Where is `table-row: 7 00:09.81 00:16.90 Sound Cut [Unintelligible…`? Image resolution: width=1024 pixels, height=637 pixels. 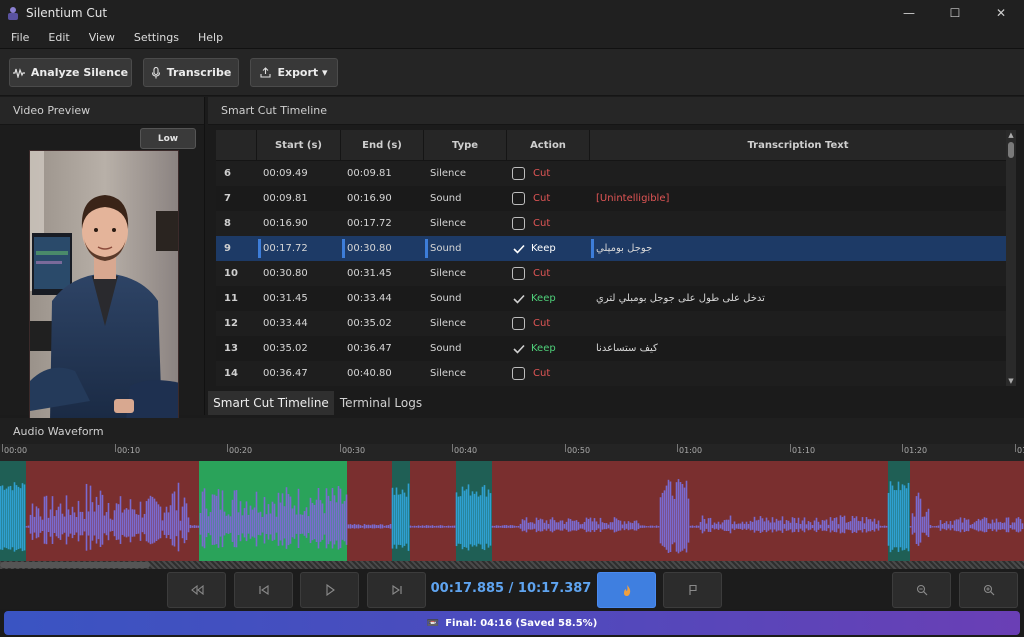
table-row: 7 00:09.81 00:16.90 Sound Cut [Unintelligible… is located at coordinates (611, 198).